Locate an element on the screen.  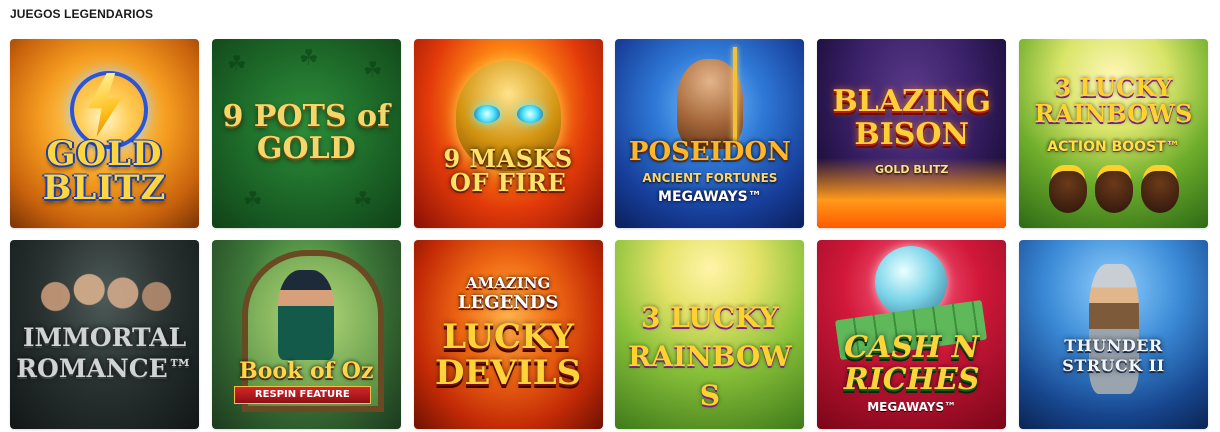
game-subtitle: GOLD BLITZ is located at coordinates (912, 169).